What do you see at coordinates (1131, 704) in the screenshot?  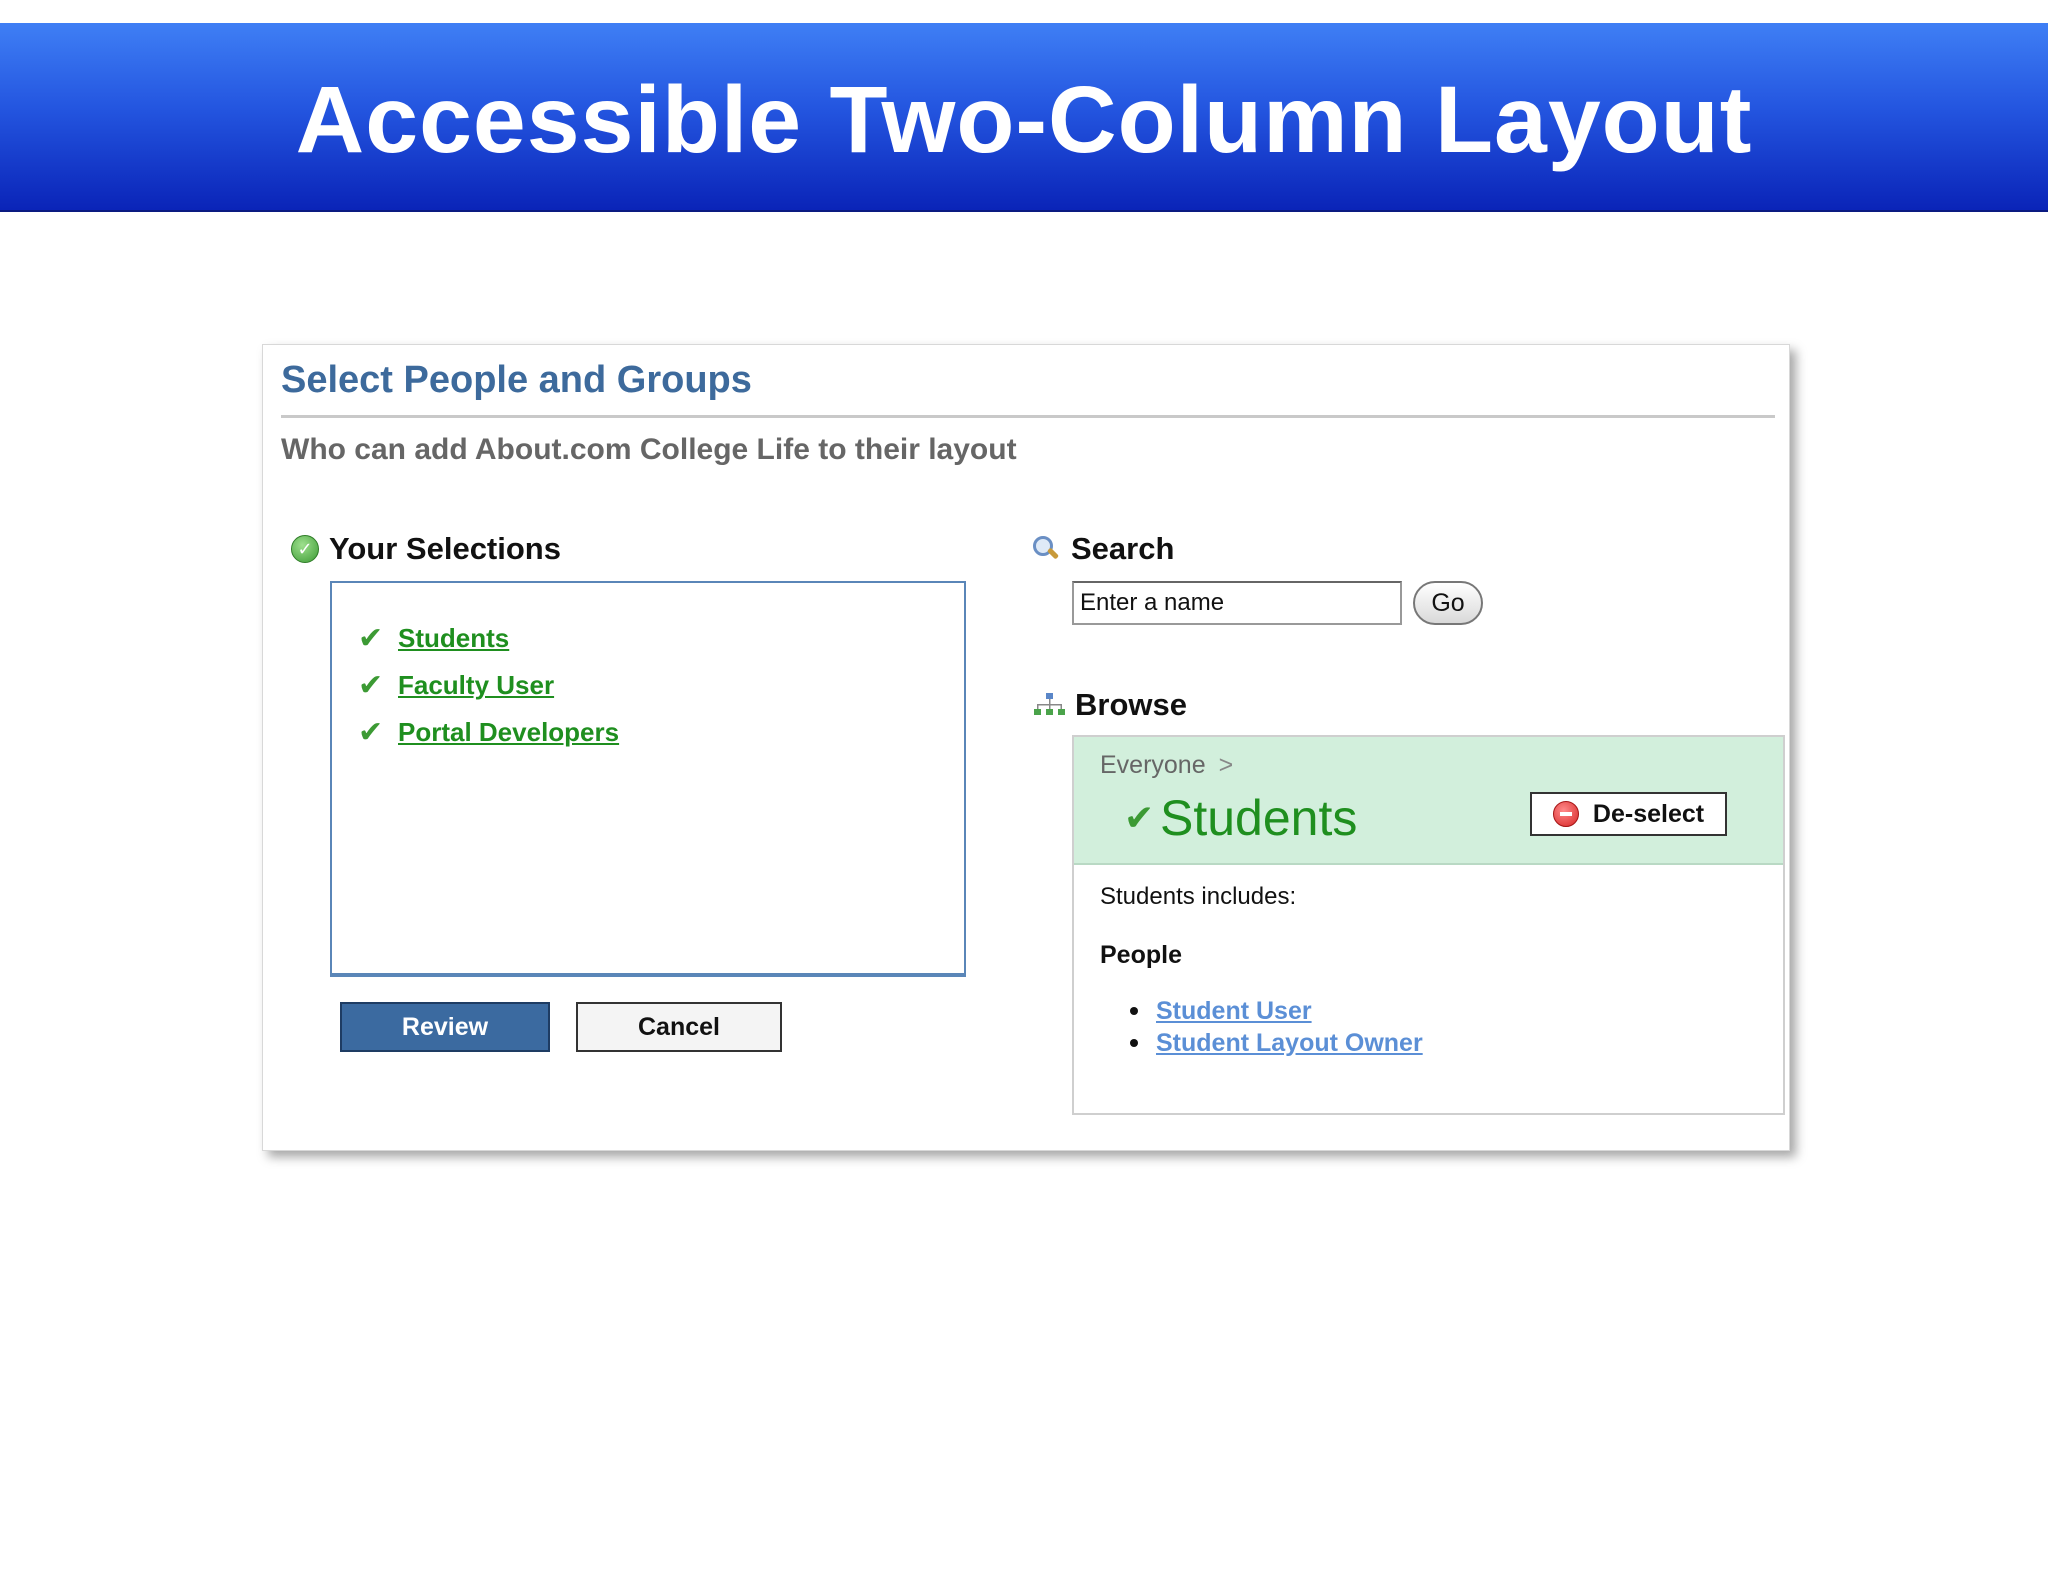 I see `browse-heading-label: Browse` at bounding box center [1131, 704].